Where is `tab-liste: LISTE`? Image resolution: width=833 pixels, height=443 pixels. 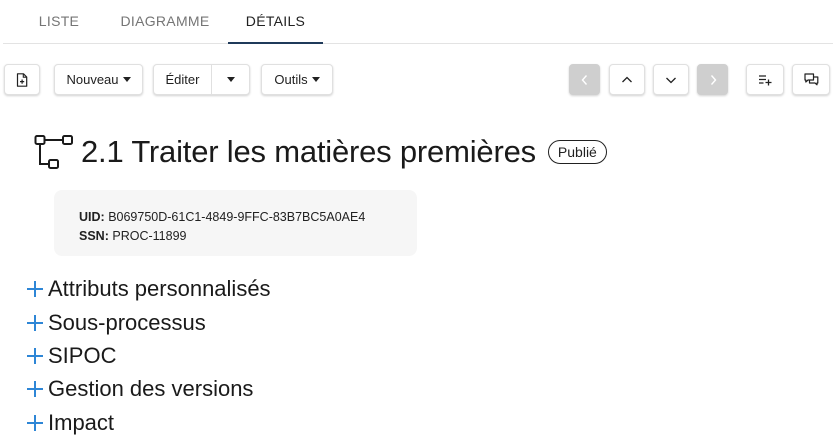 tab-liste: LISTE is located at coordinates (59, 21).